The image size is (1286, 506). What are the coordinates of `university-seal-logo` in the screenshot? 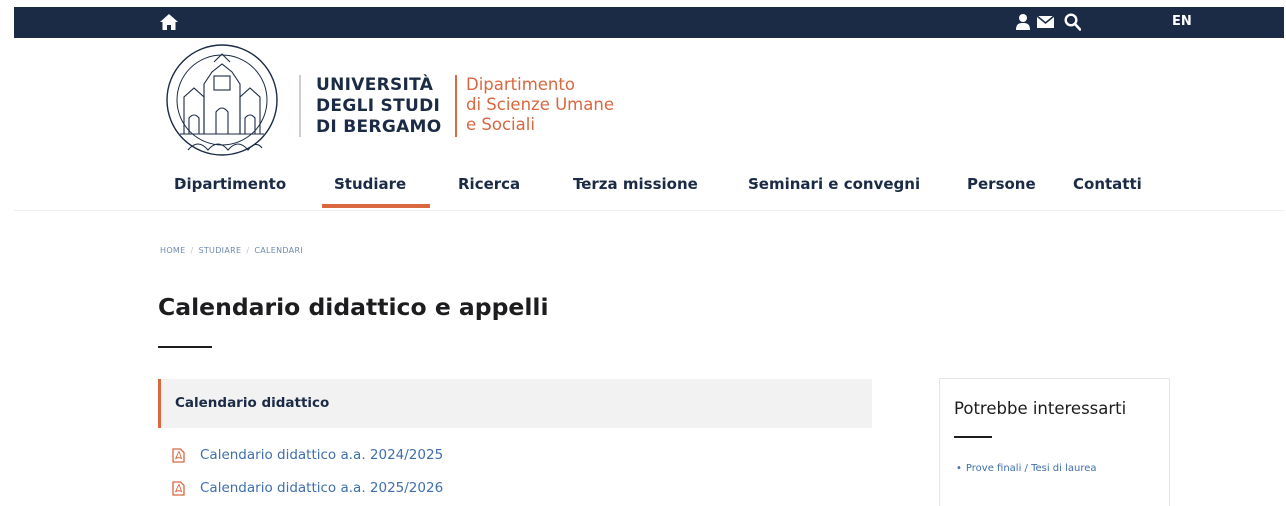 It's located at (222, 101).